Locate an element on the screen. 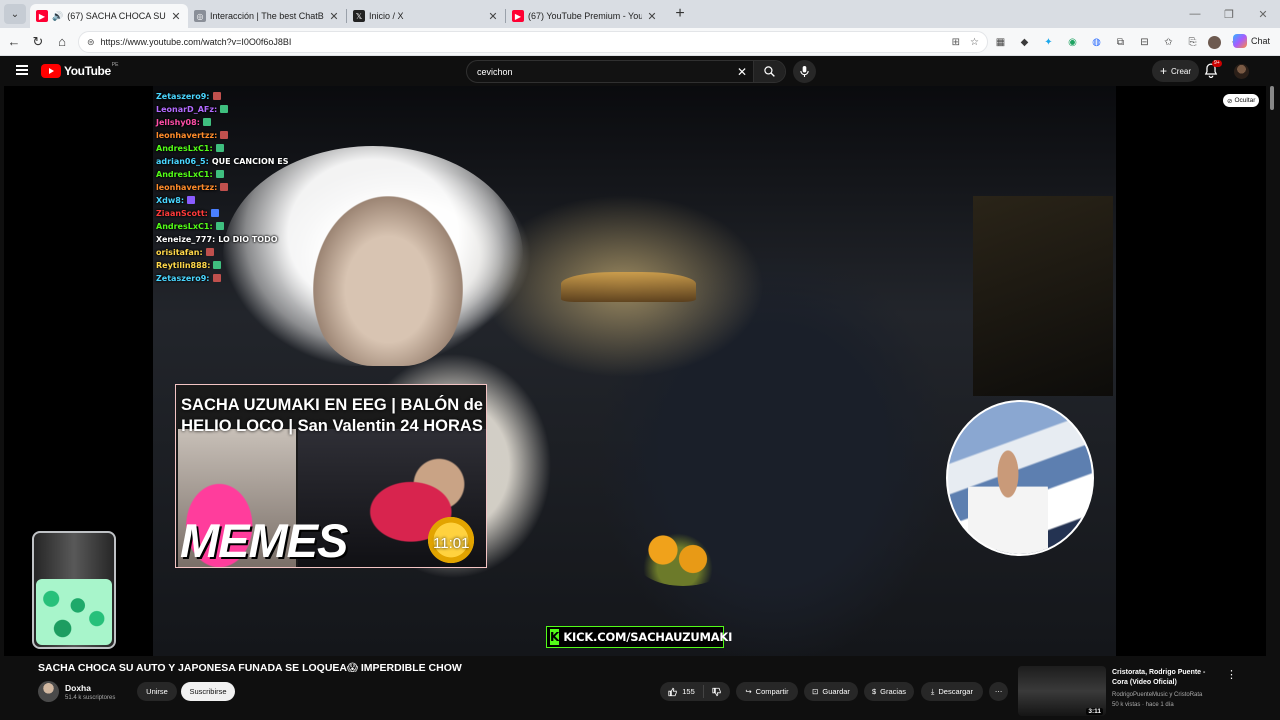  collections-icon: ⎘ is located at coordinates (1192, 42).